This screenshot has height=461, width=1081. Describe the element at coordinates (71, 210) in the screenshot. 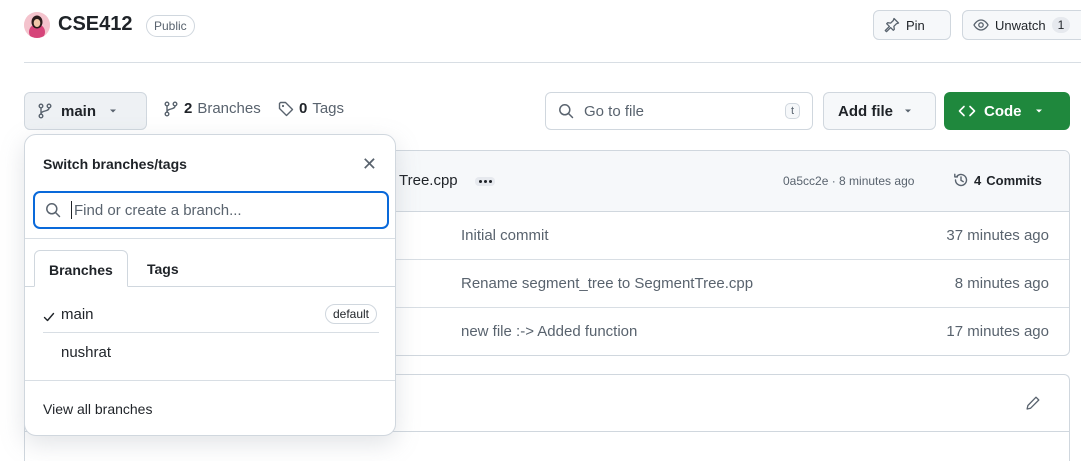

I see `text-cursor` at that location.